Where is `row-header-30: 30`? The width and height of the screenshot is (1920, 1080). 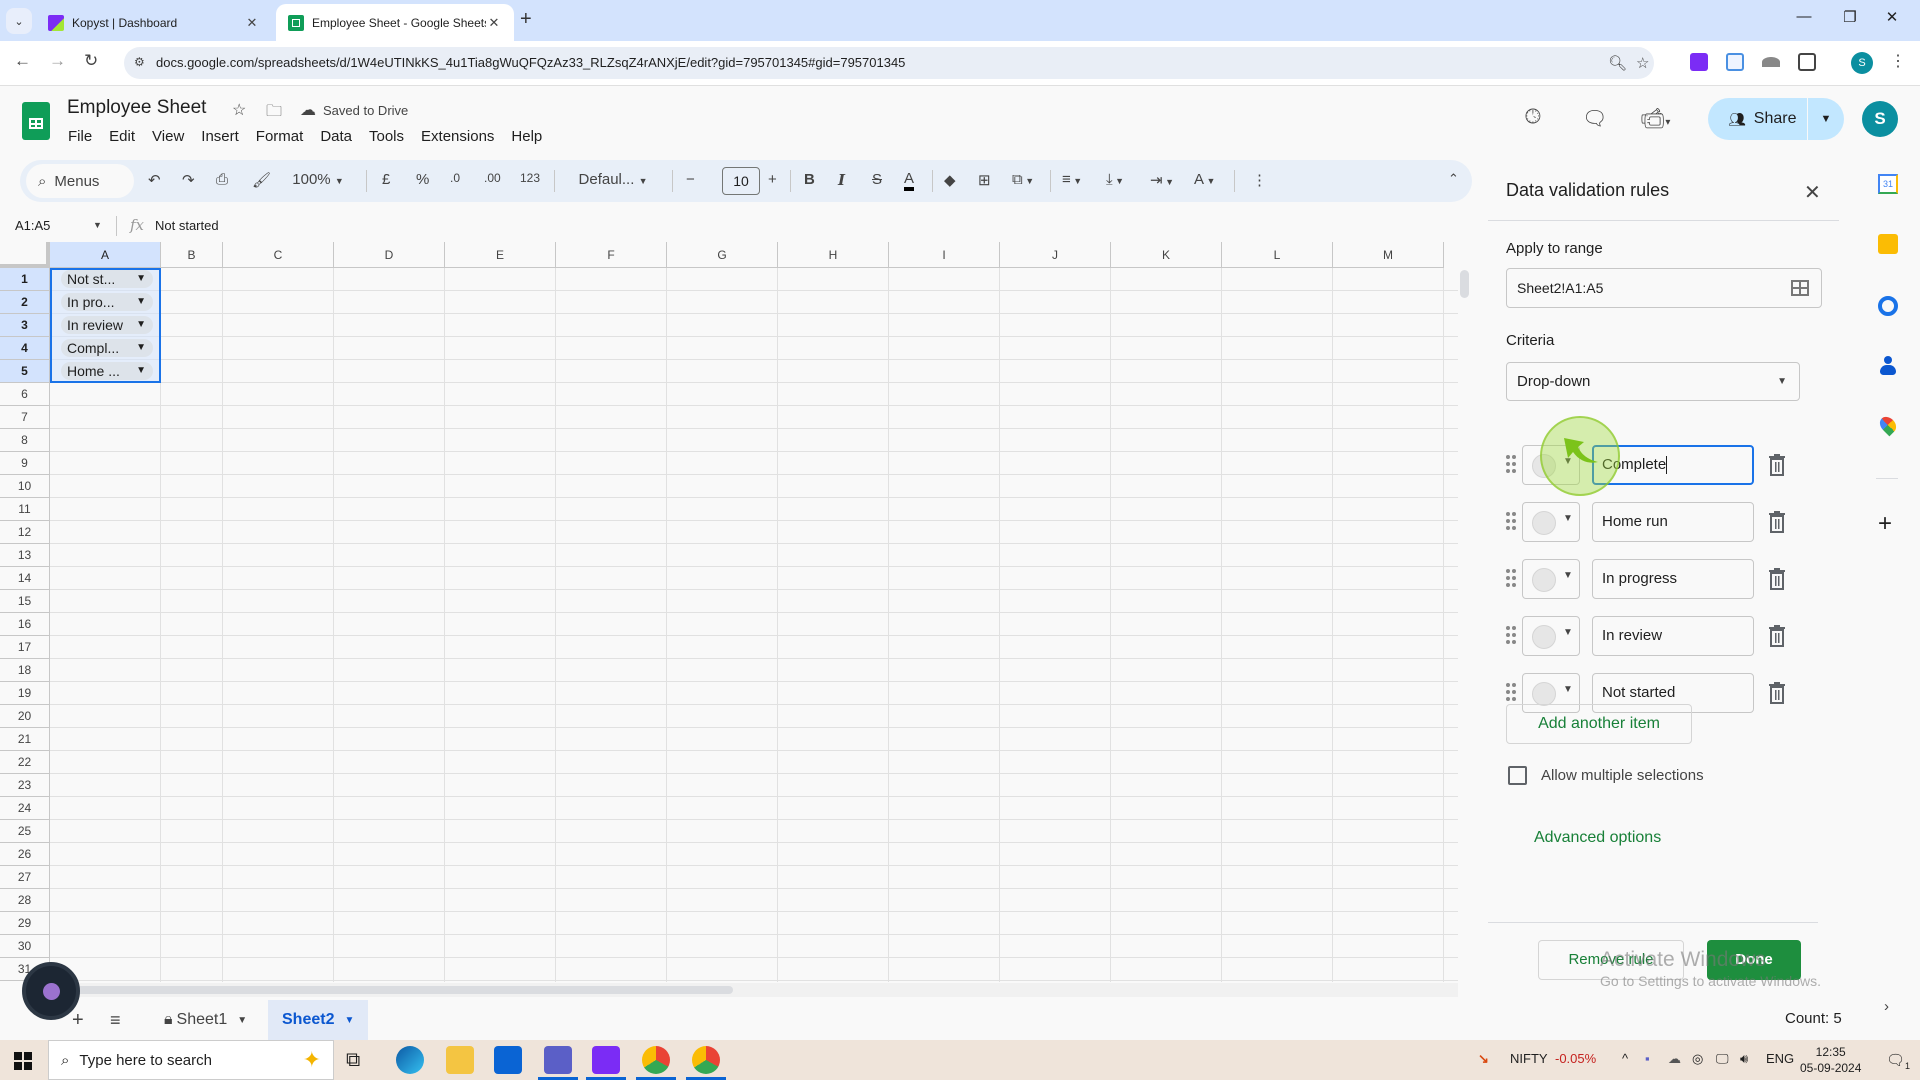
row-header-30: 30 is located at coordinates (25, 946).